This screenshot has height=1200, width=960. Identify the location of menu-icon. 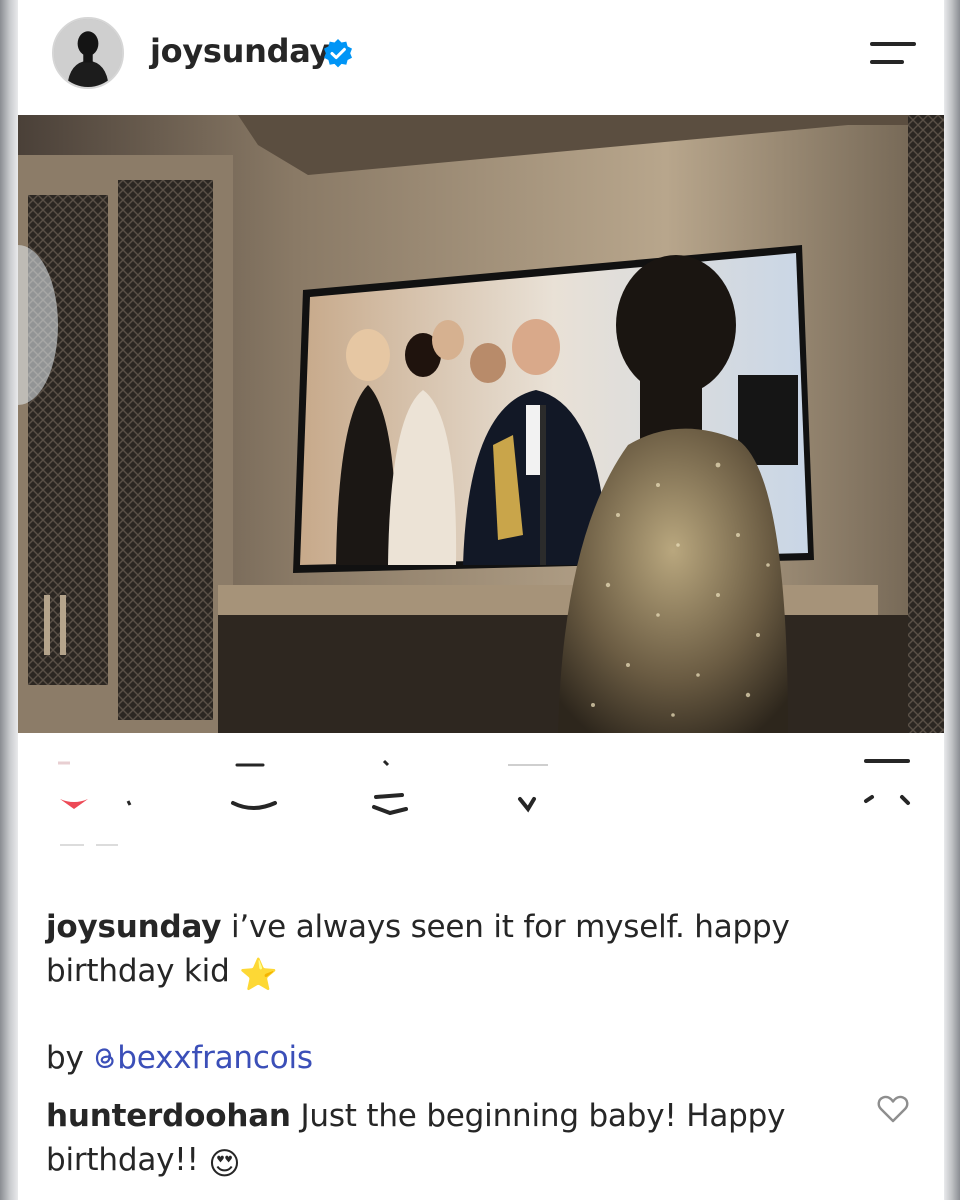
(893, 54).